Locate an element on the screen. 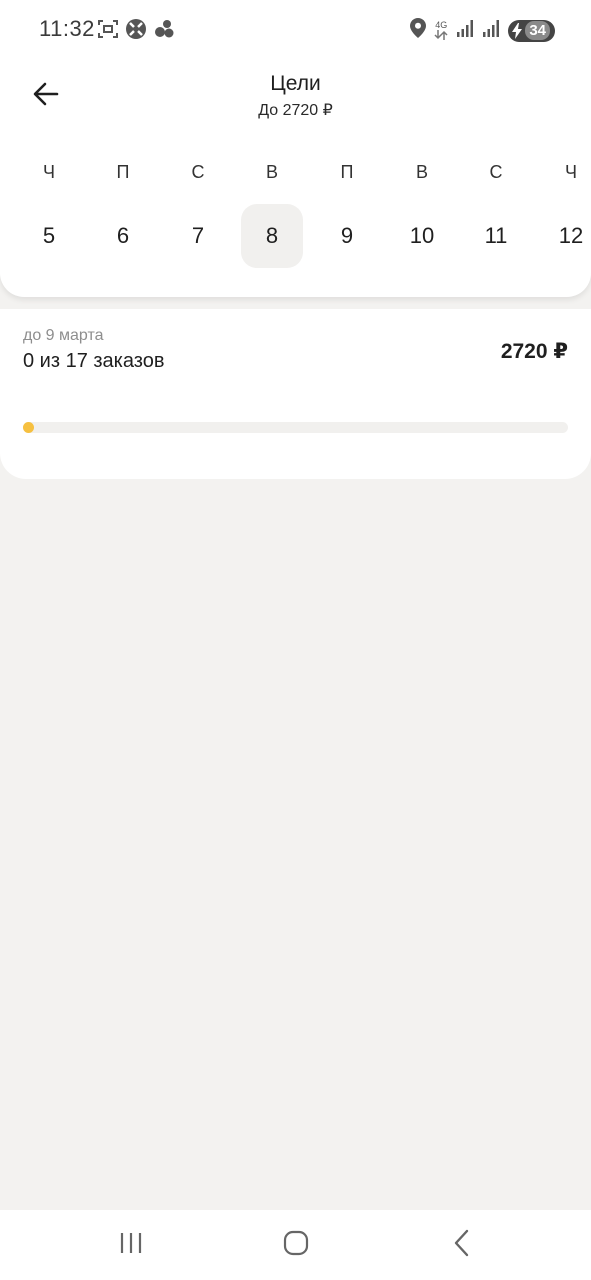  location-icon is located at coordinates (418, 30).